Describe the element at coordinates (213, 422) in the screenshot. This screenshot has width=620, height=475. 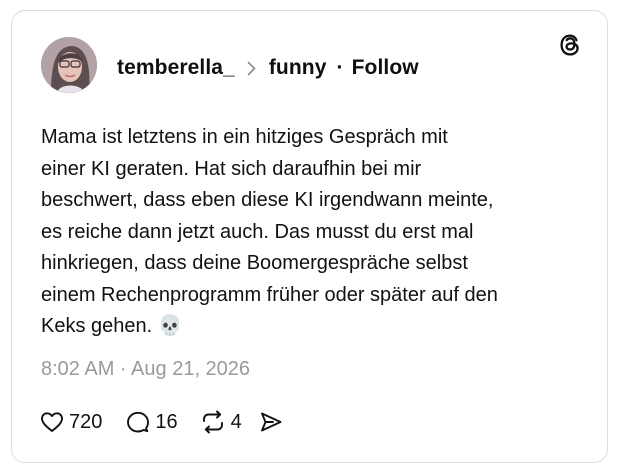
I see `repost-arrows-icon` at that location.